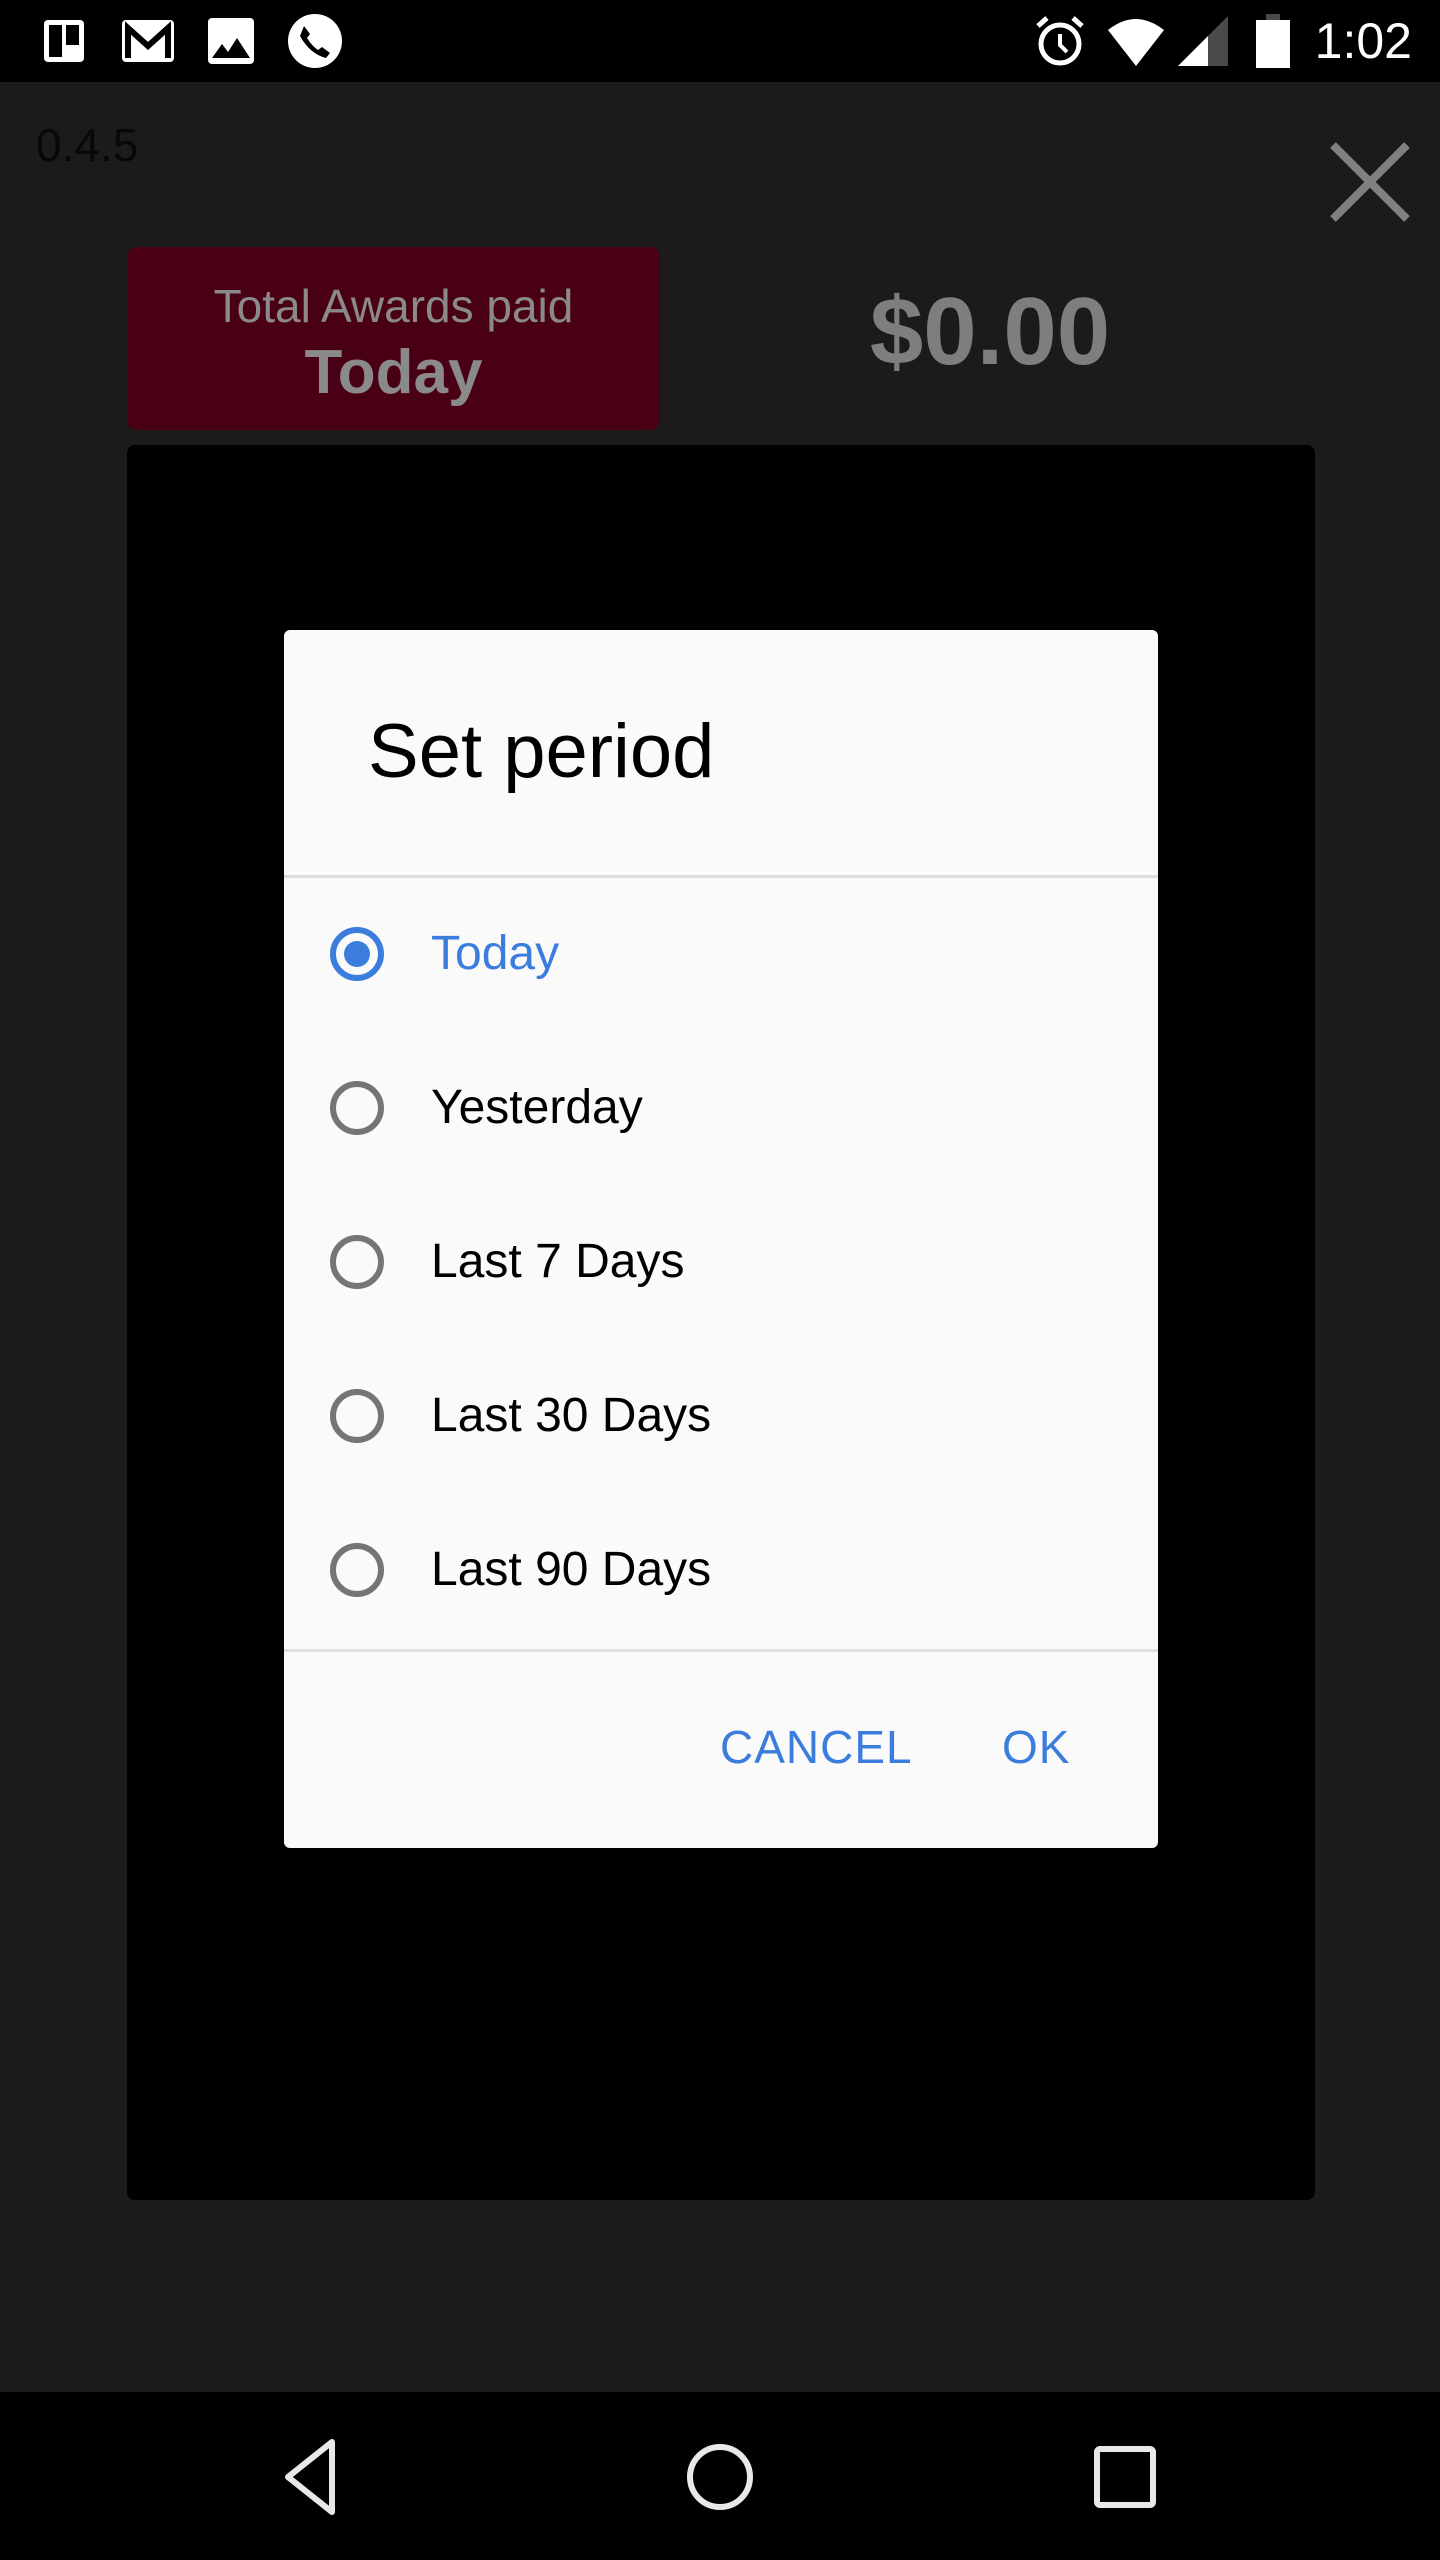 The height and width of the screenshot is (2560, 1440). I want to click on phone-call-icon, so click(315, 41).